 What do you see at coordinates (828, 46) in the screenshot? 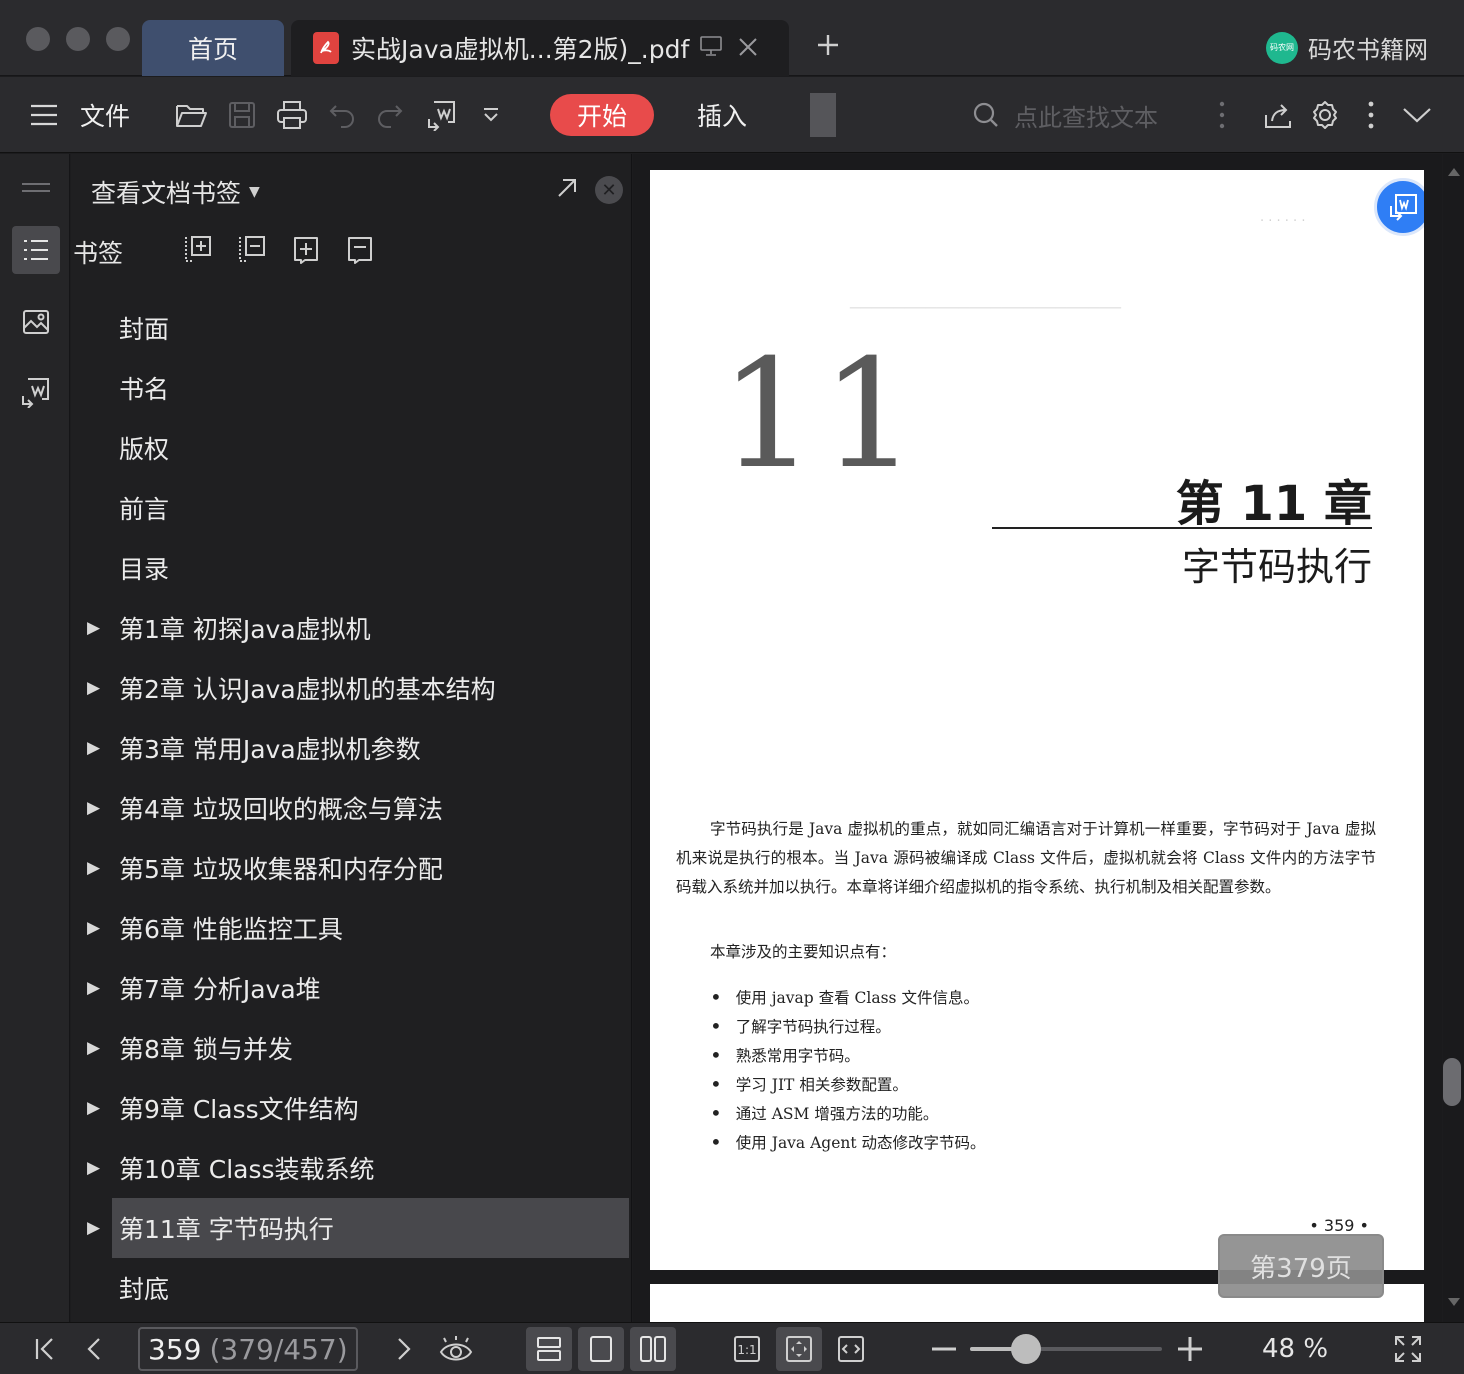
I see `new-tab-icon` at bounding box center [828, 46].